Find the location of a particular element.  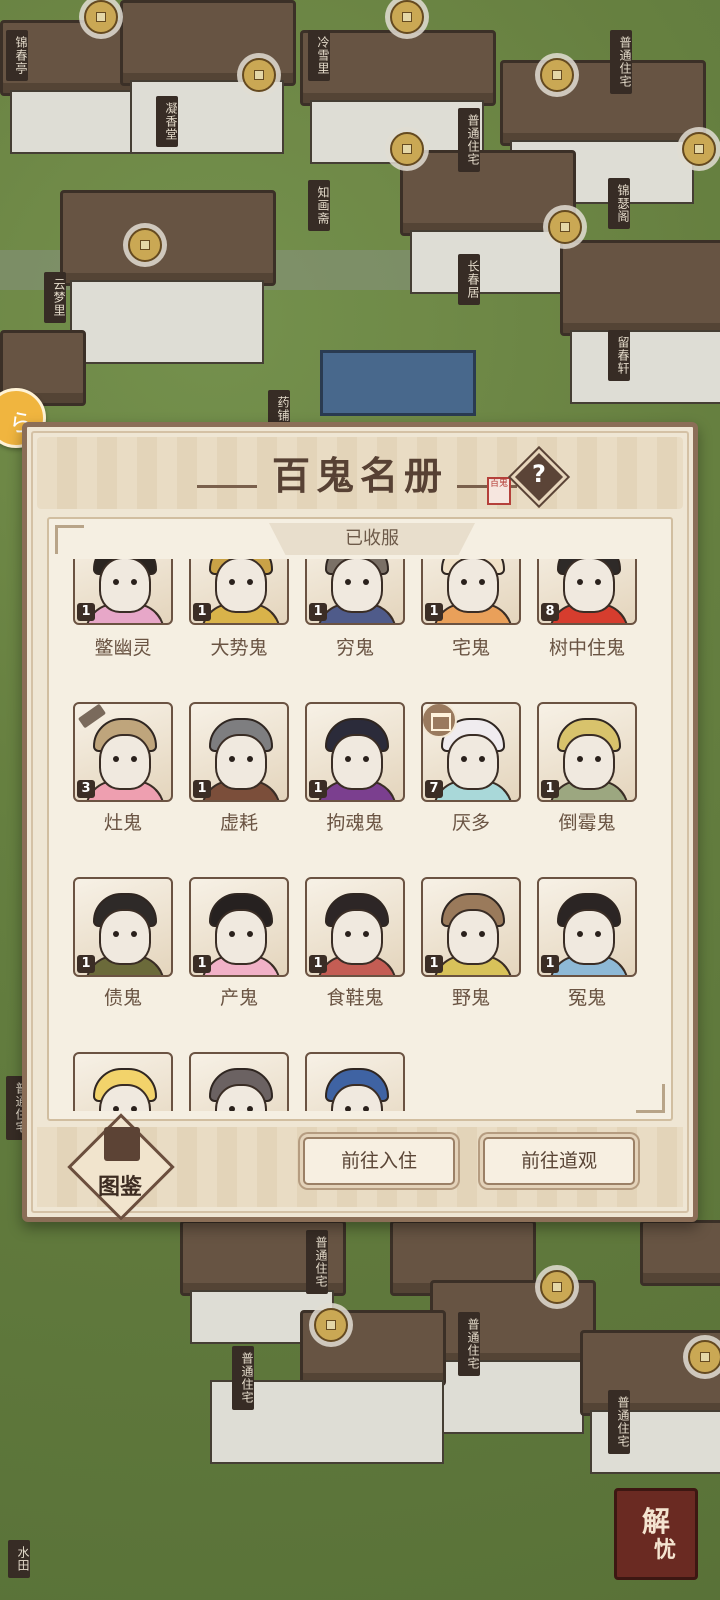

ghost-name: 鳖幽灵 is located at coordinates (123, 648).